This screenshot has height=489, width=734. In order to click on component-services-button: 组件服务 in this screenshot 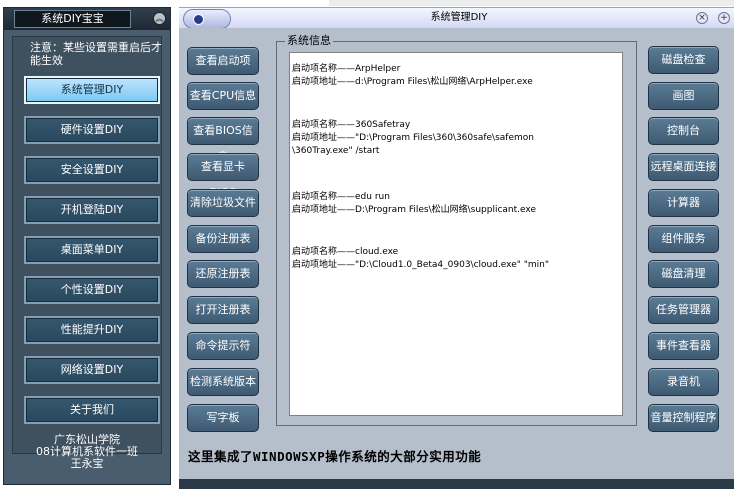, I will do `click(683, 239)`.